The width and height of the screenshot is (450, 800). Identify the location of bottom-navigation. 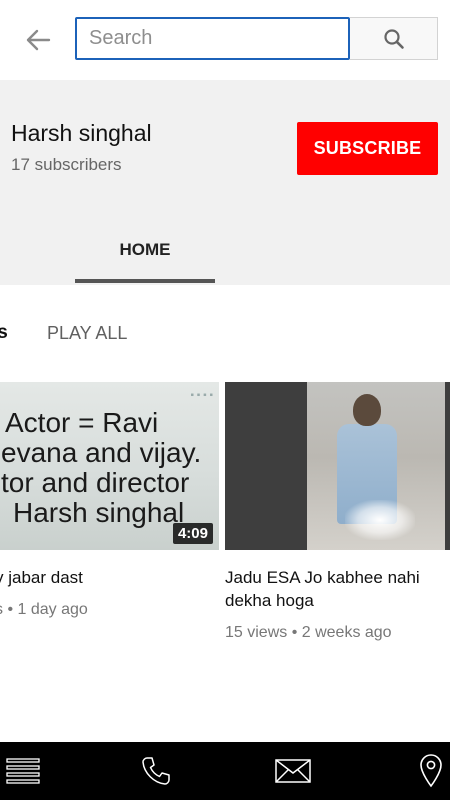
(225, 771).